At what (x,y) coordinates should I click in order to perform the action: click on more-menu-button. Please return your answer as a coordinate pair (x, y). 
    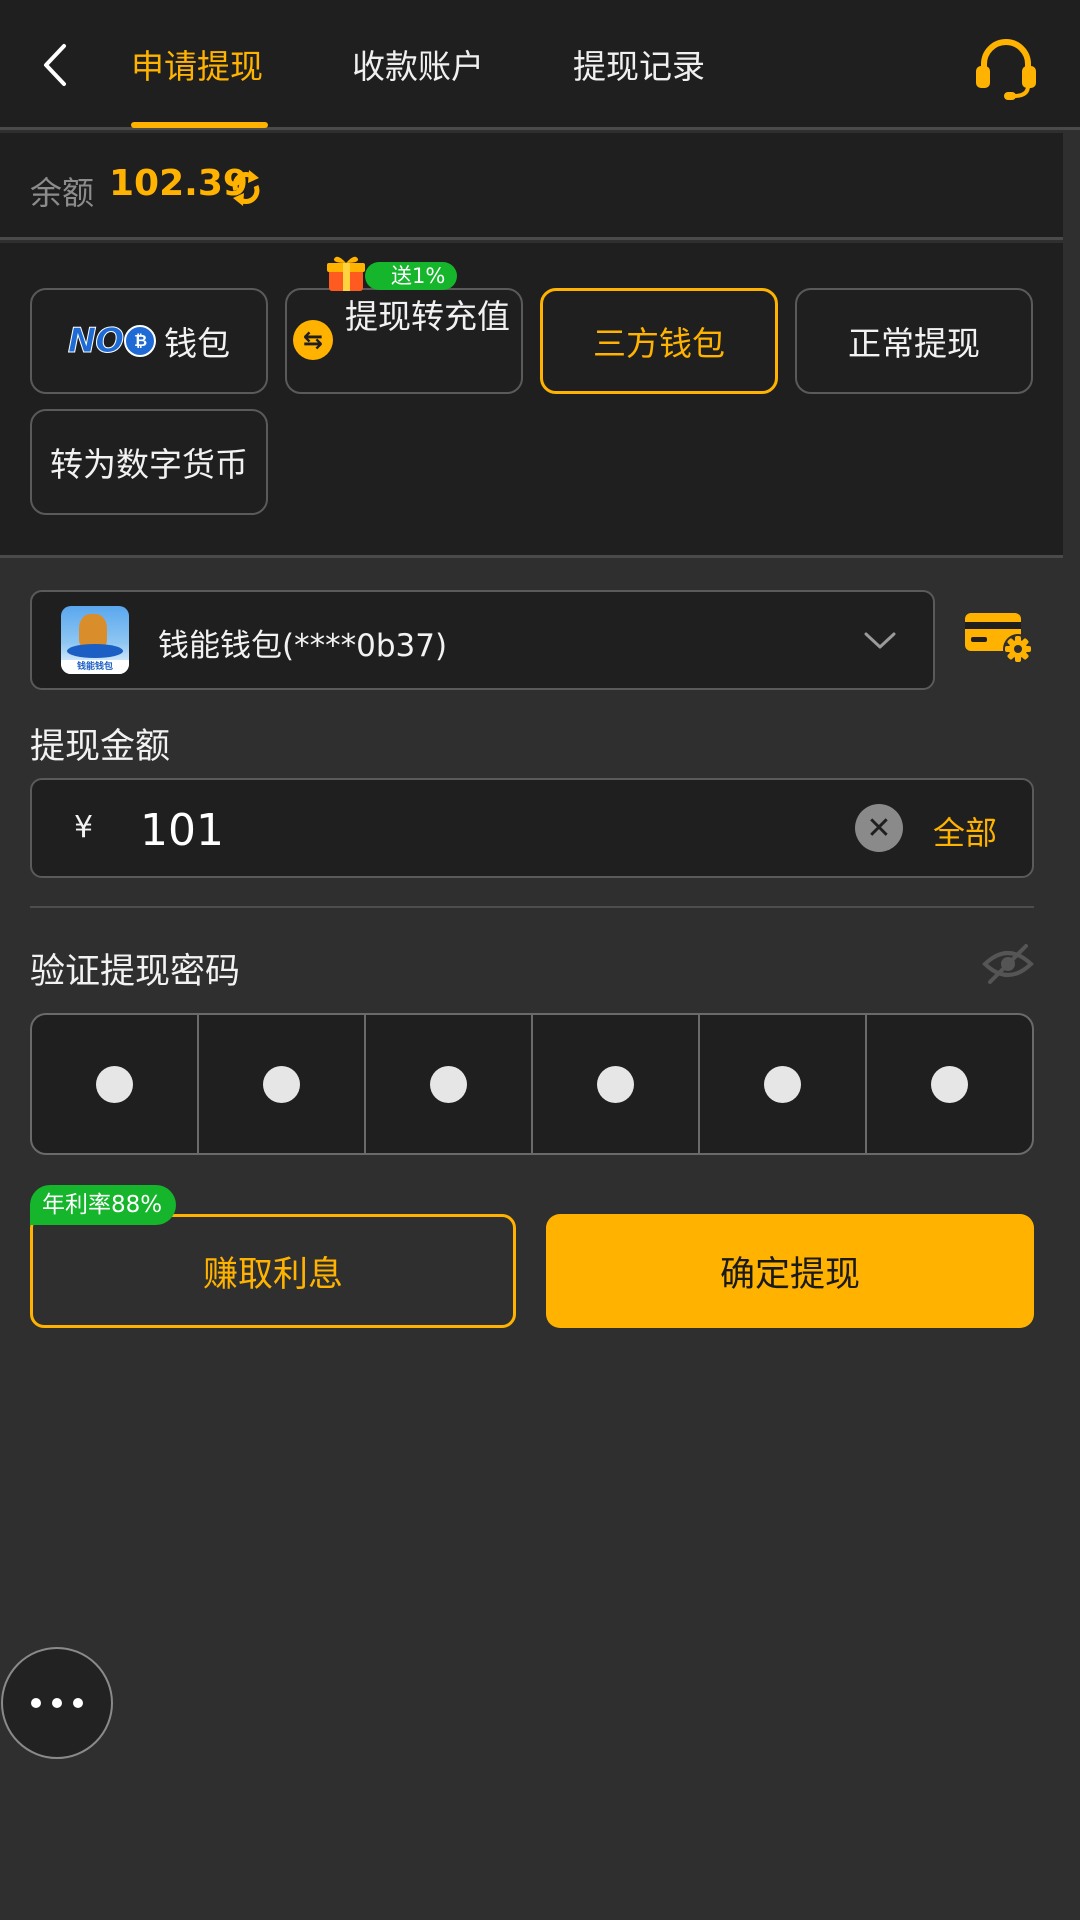
    Looking at the image, I should click on (57, 1703).